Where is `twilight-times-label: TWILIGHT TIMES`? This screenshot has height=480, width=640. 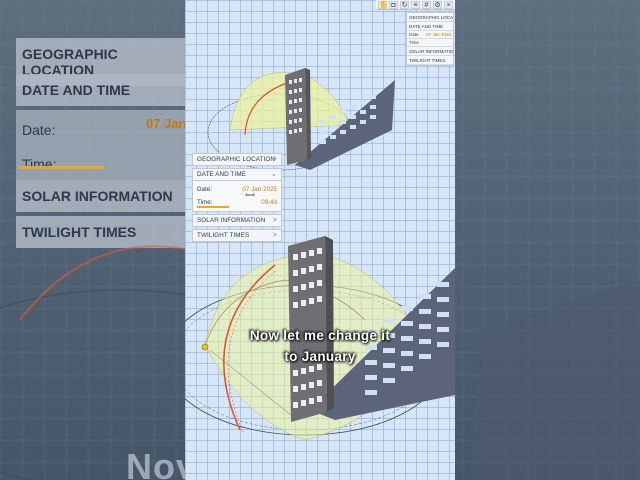 twilight-times-label: TWILIGHT TIMES is located at coordinates (223, 235).